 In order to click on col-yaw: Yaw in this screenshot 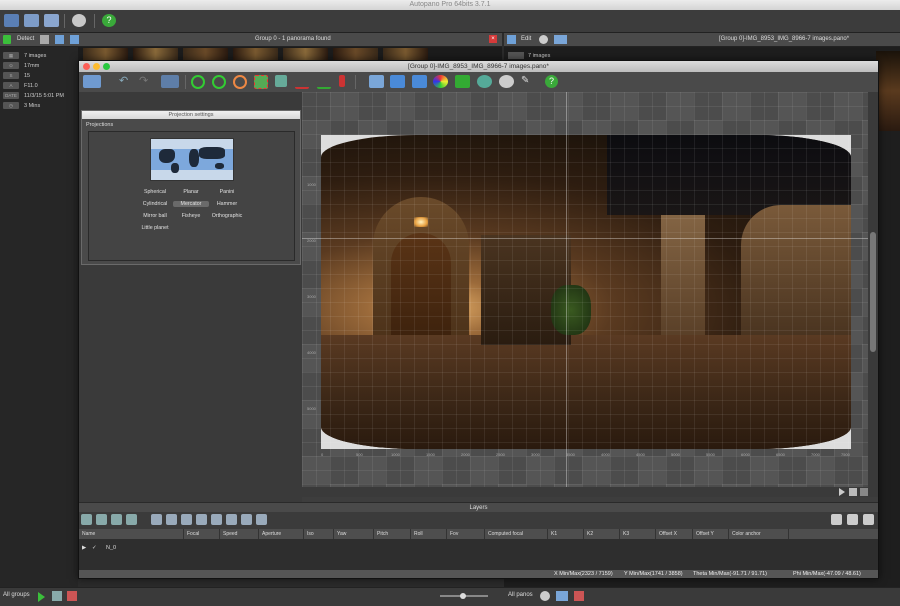, I will do `click(354, 534)`.